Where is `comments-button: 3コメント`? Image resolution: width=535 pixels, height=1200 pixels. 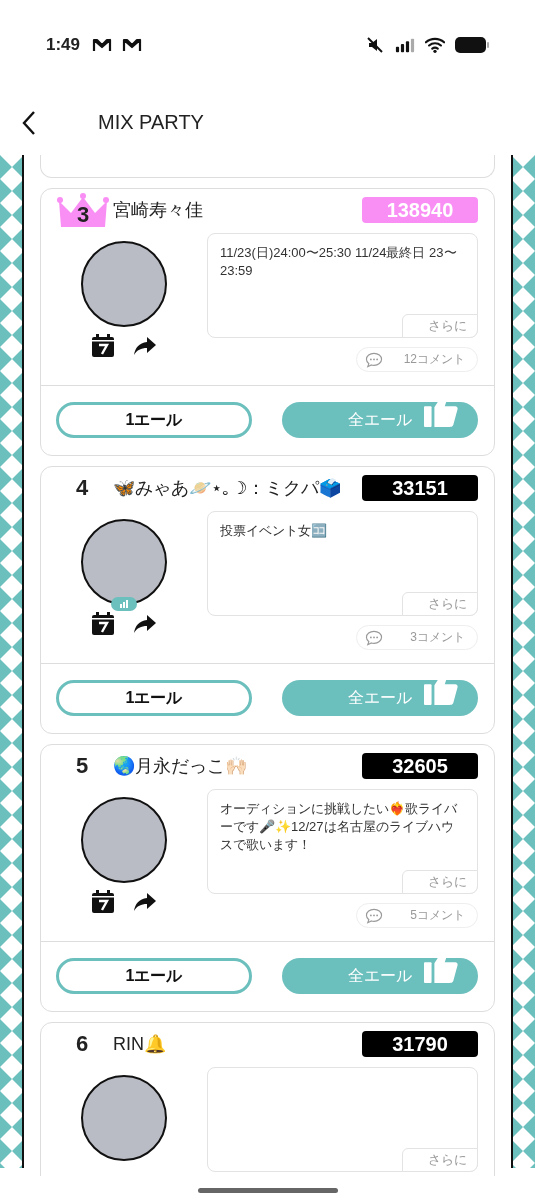
comments-button: 3コメント is located at coordinates (417, 637).